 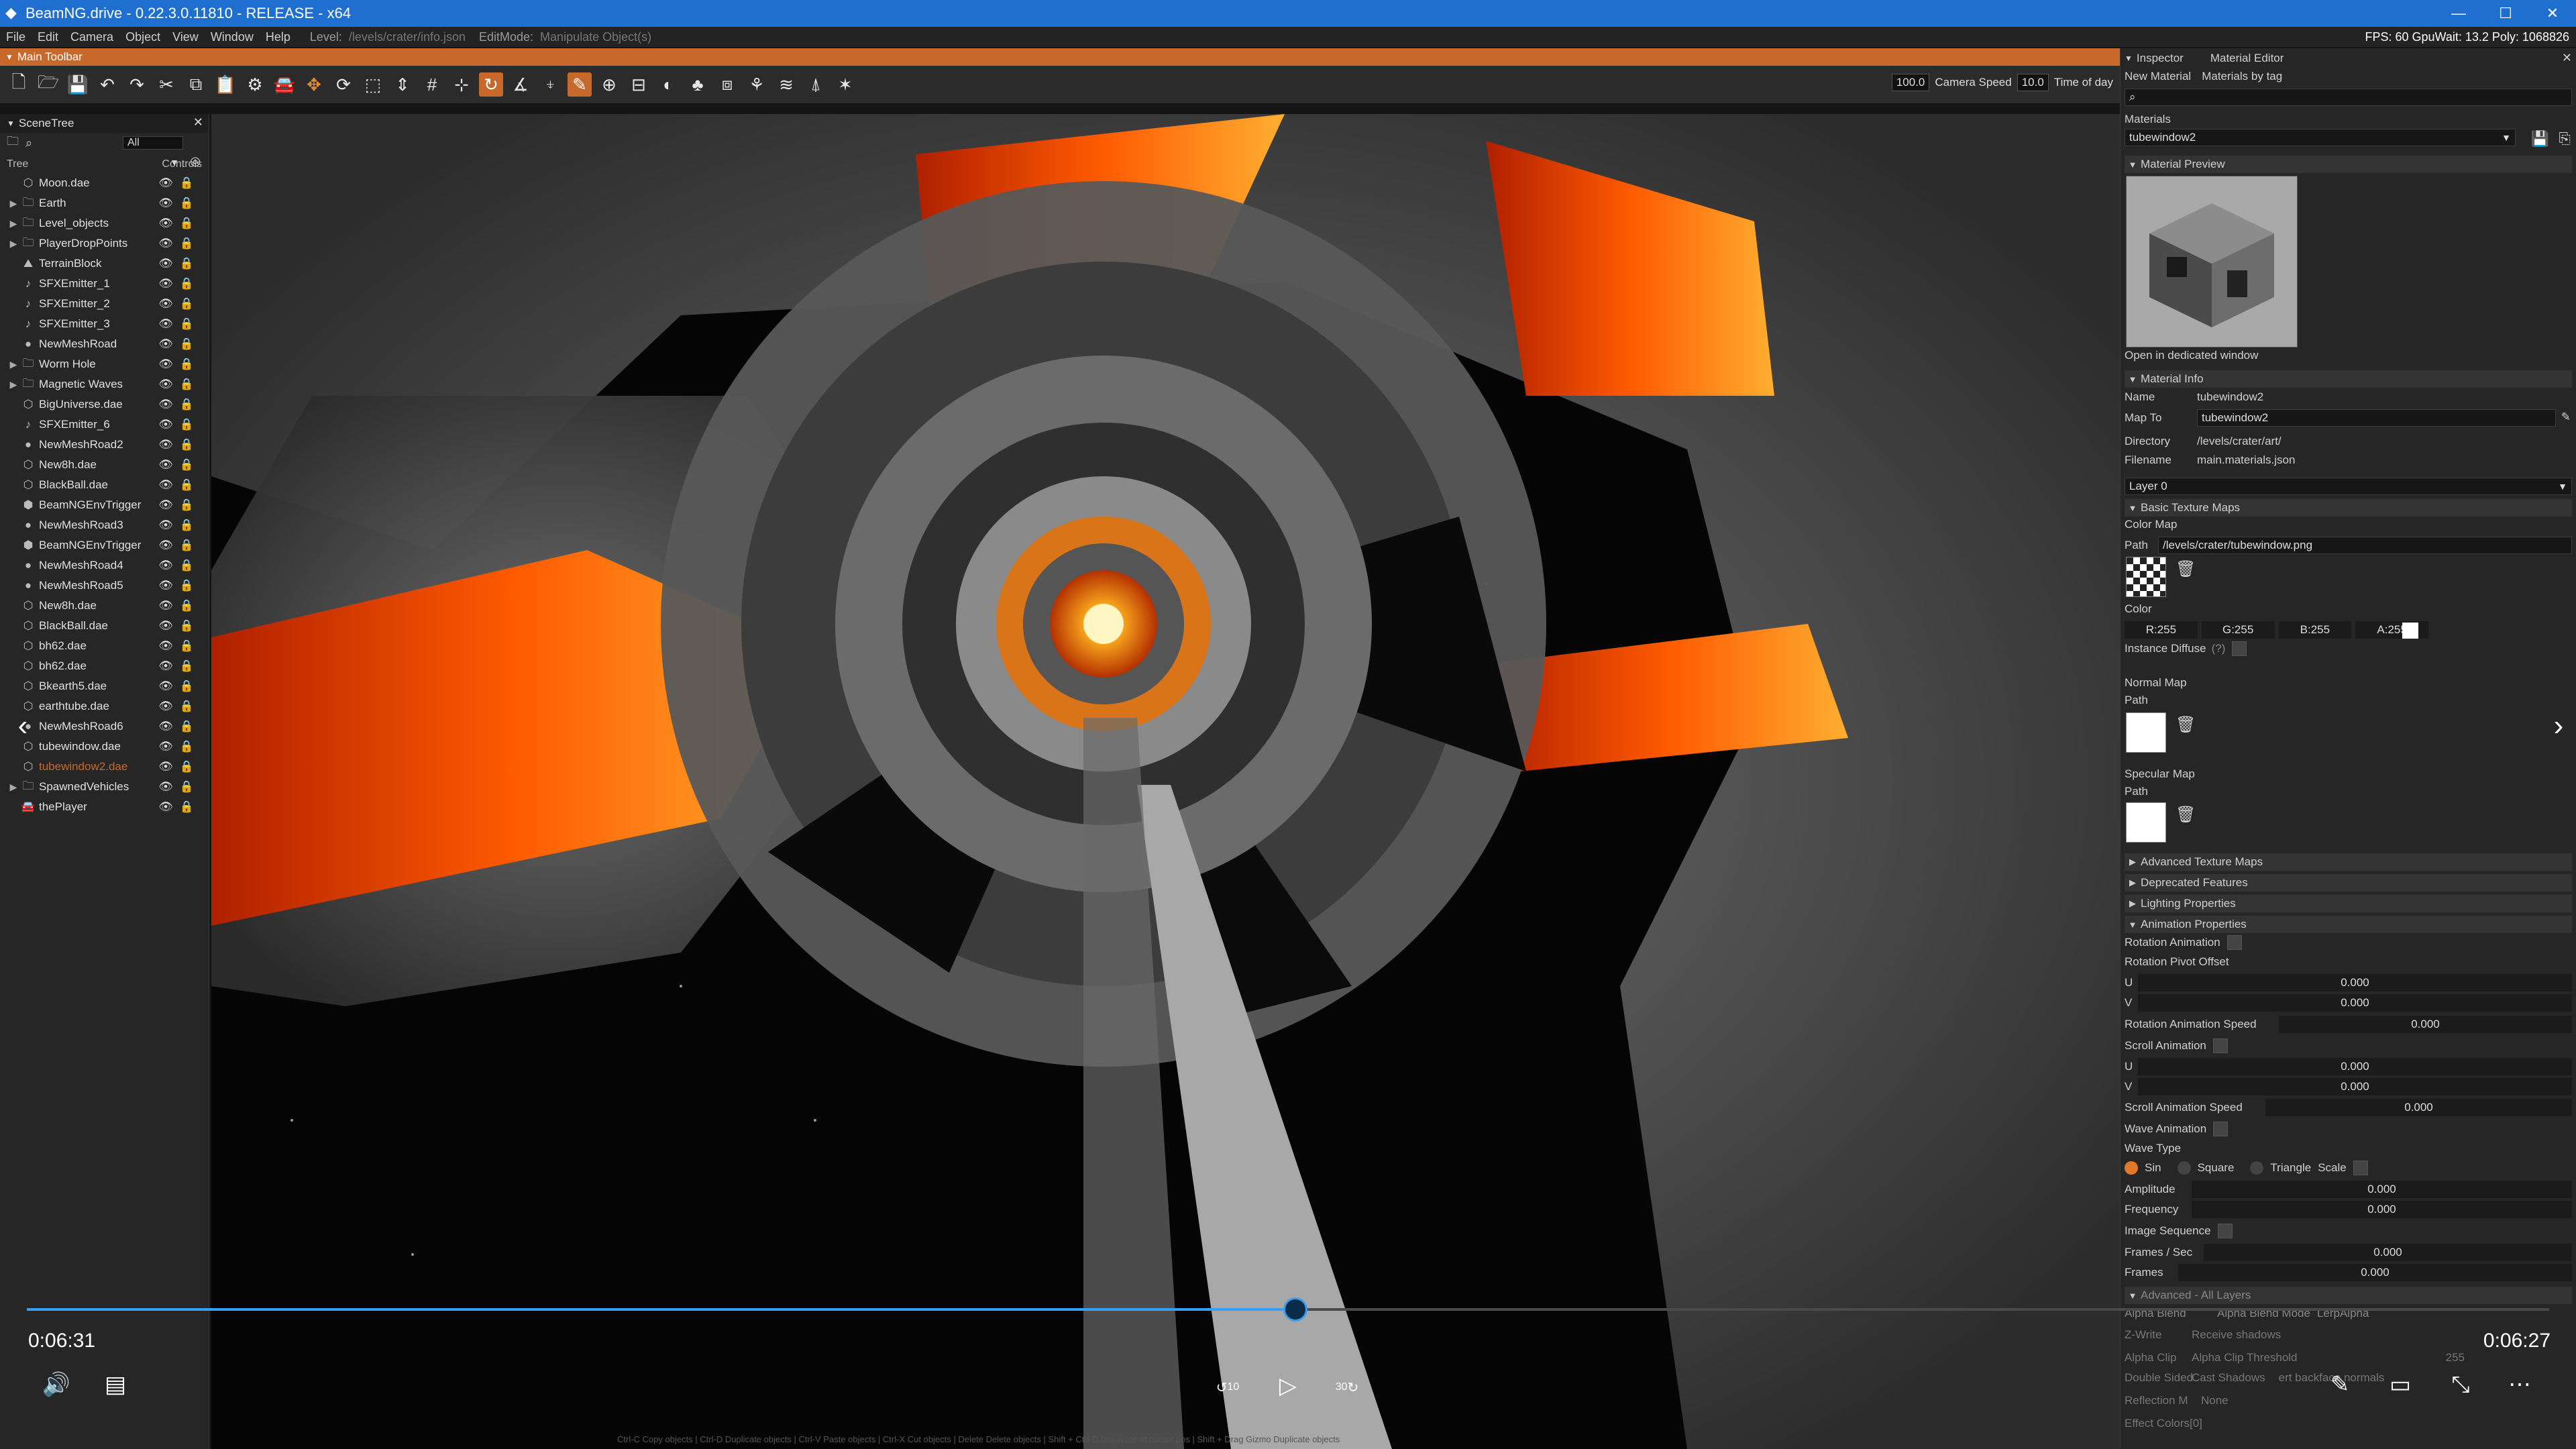 What do you see at coordinates (343, 84) in the screenshot?
I see `rotate-gizmo-icon: ⟳` at bounding box center [343, 84].